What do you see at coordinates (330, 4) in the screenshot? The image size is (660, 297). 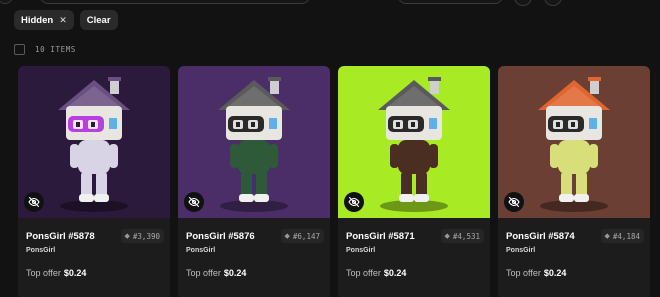 I see `top-toolbar` at bounding box center [330, 4].